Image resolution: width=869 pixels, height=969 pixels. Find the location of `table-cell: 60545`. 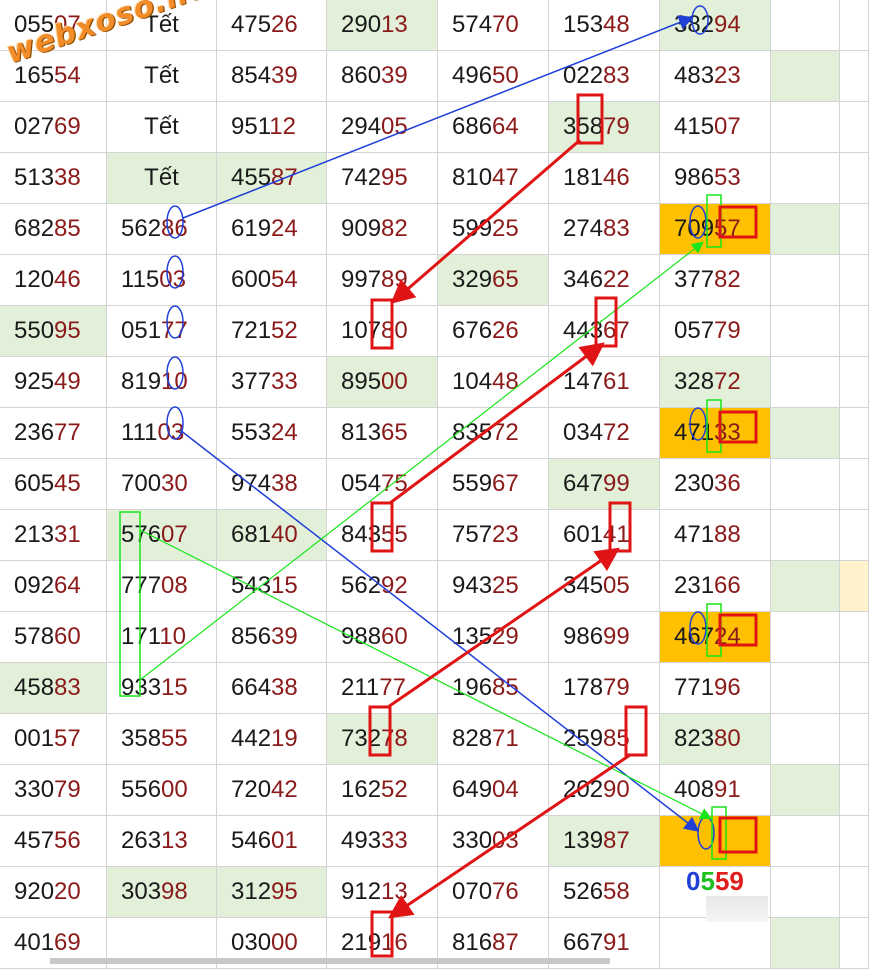

table-cell: 60545 is located at coordinates (53, 484).